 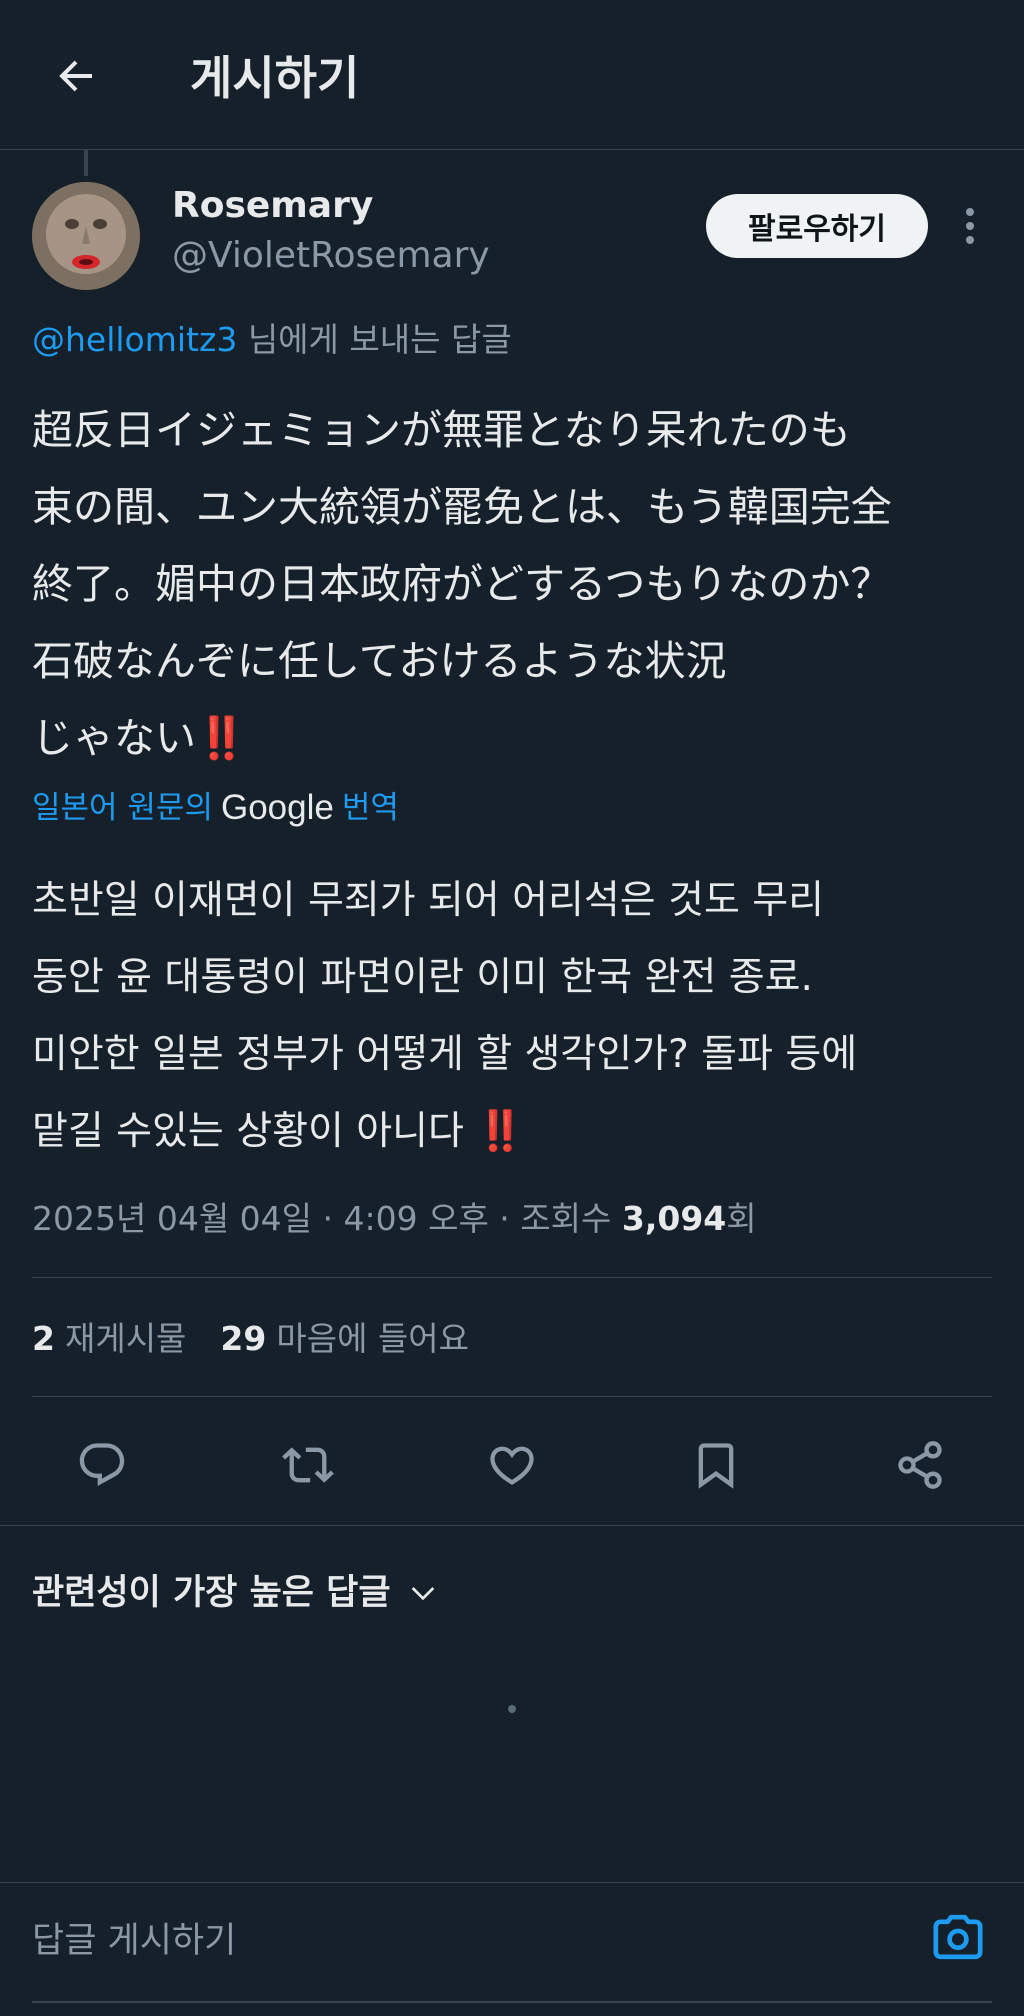 What do you see at coordinates (422, 1594) in the screenshot?
I see `chevron-down-icon` at bounding box center [422, 1594].